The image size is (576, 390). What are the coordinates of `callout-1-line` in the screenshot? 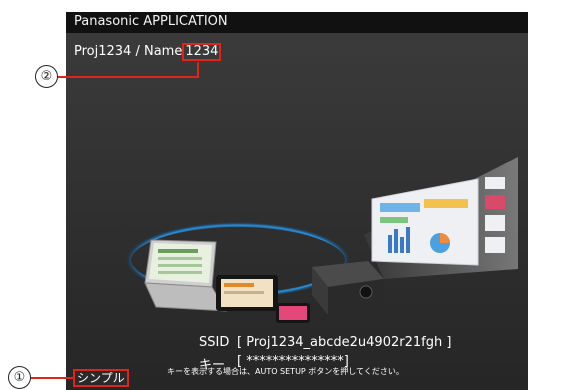 It's located at (52, 378).